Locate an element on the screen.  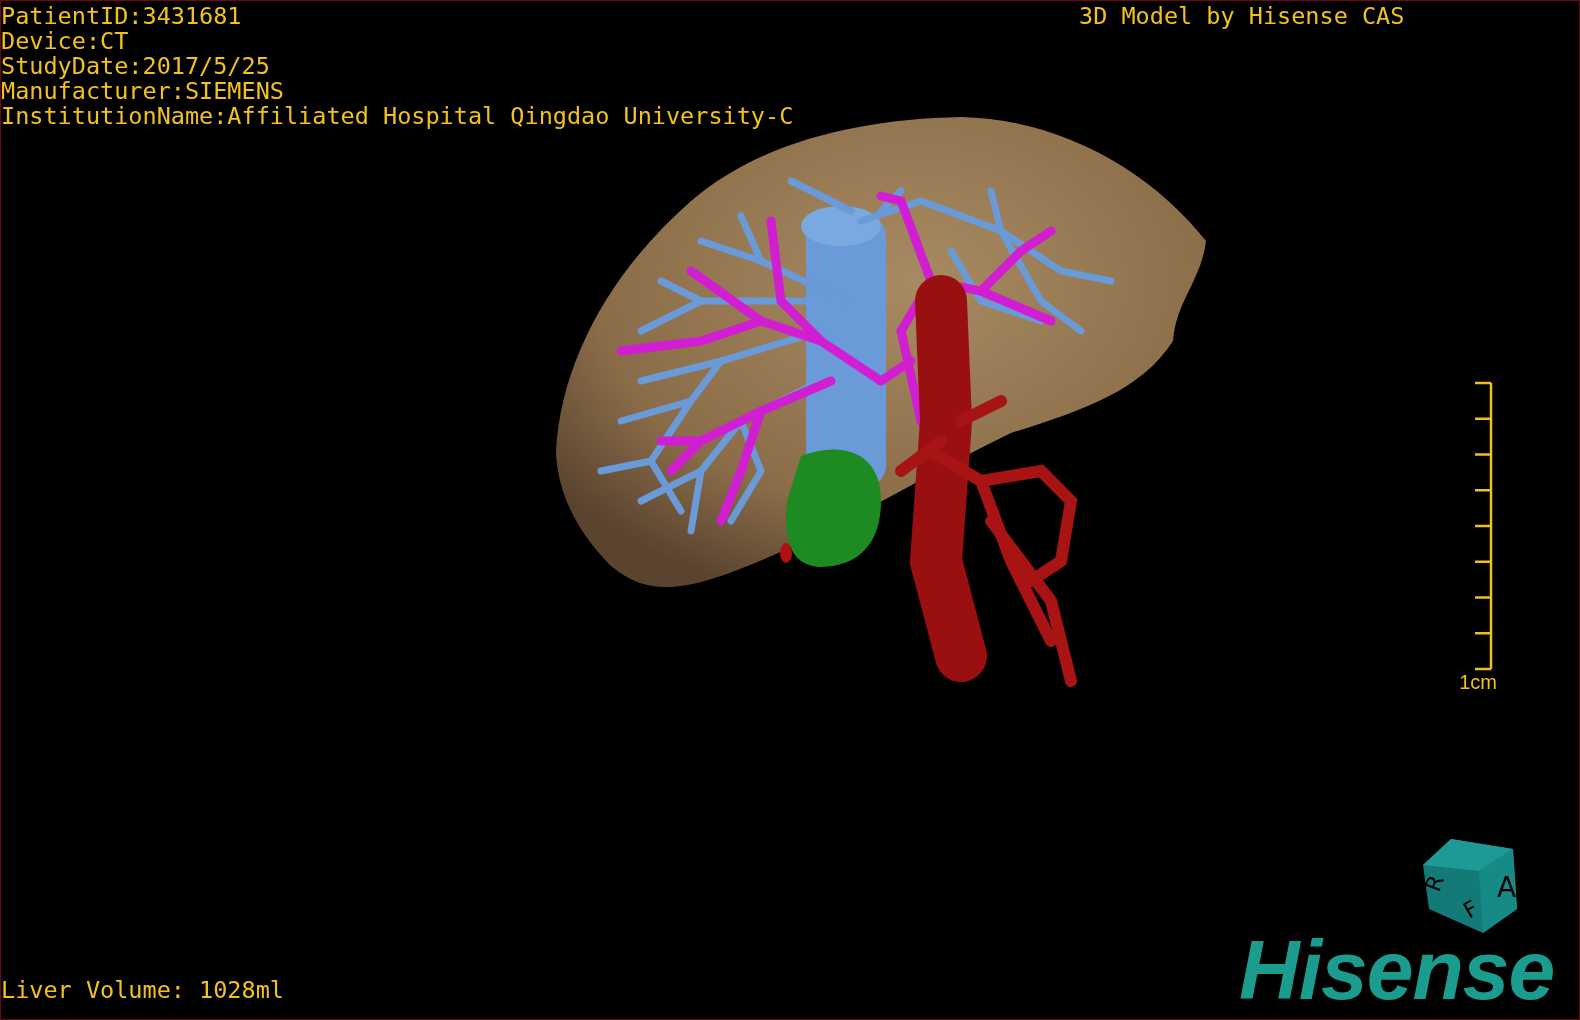
liver-volume-text: Liver Volume: 1028ml is located at coordinates (142, 990).